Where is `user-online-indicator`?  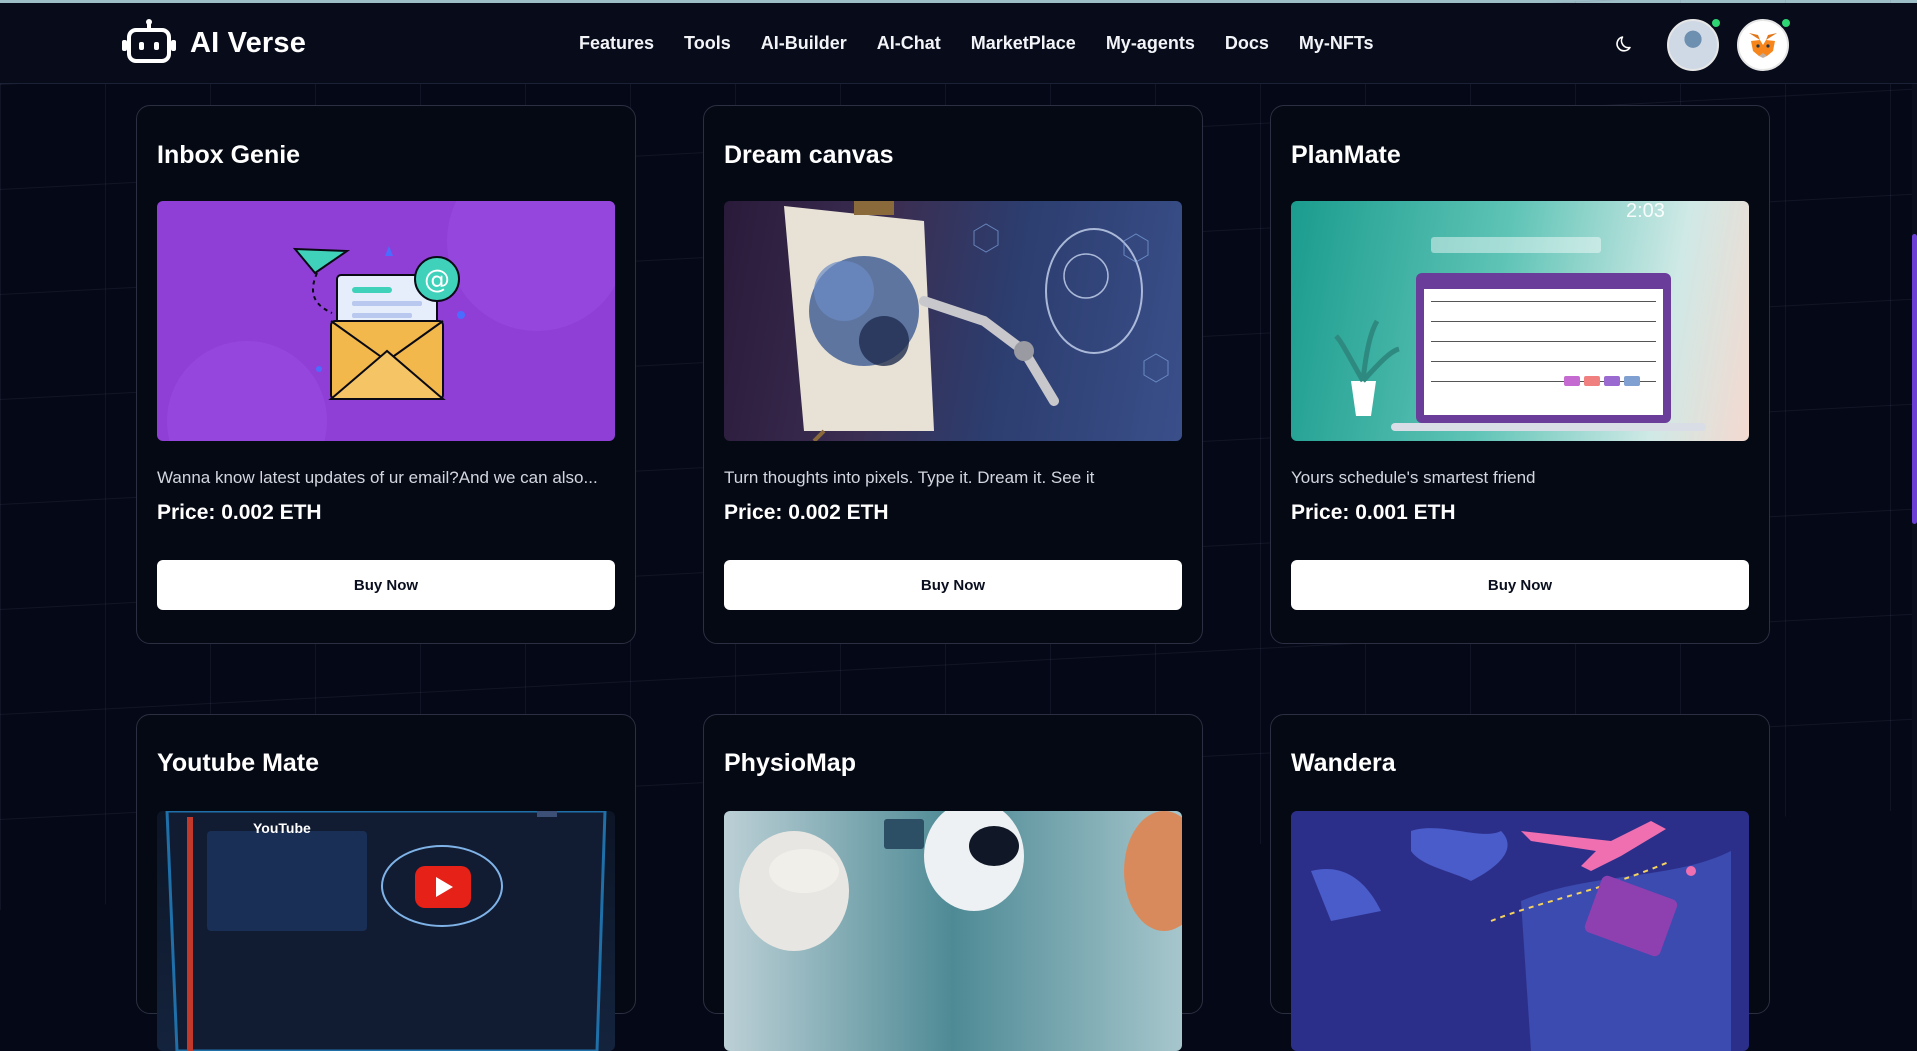 user-online-indicator is located at coordinates (1716, 23).